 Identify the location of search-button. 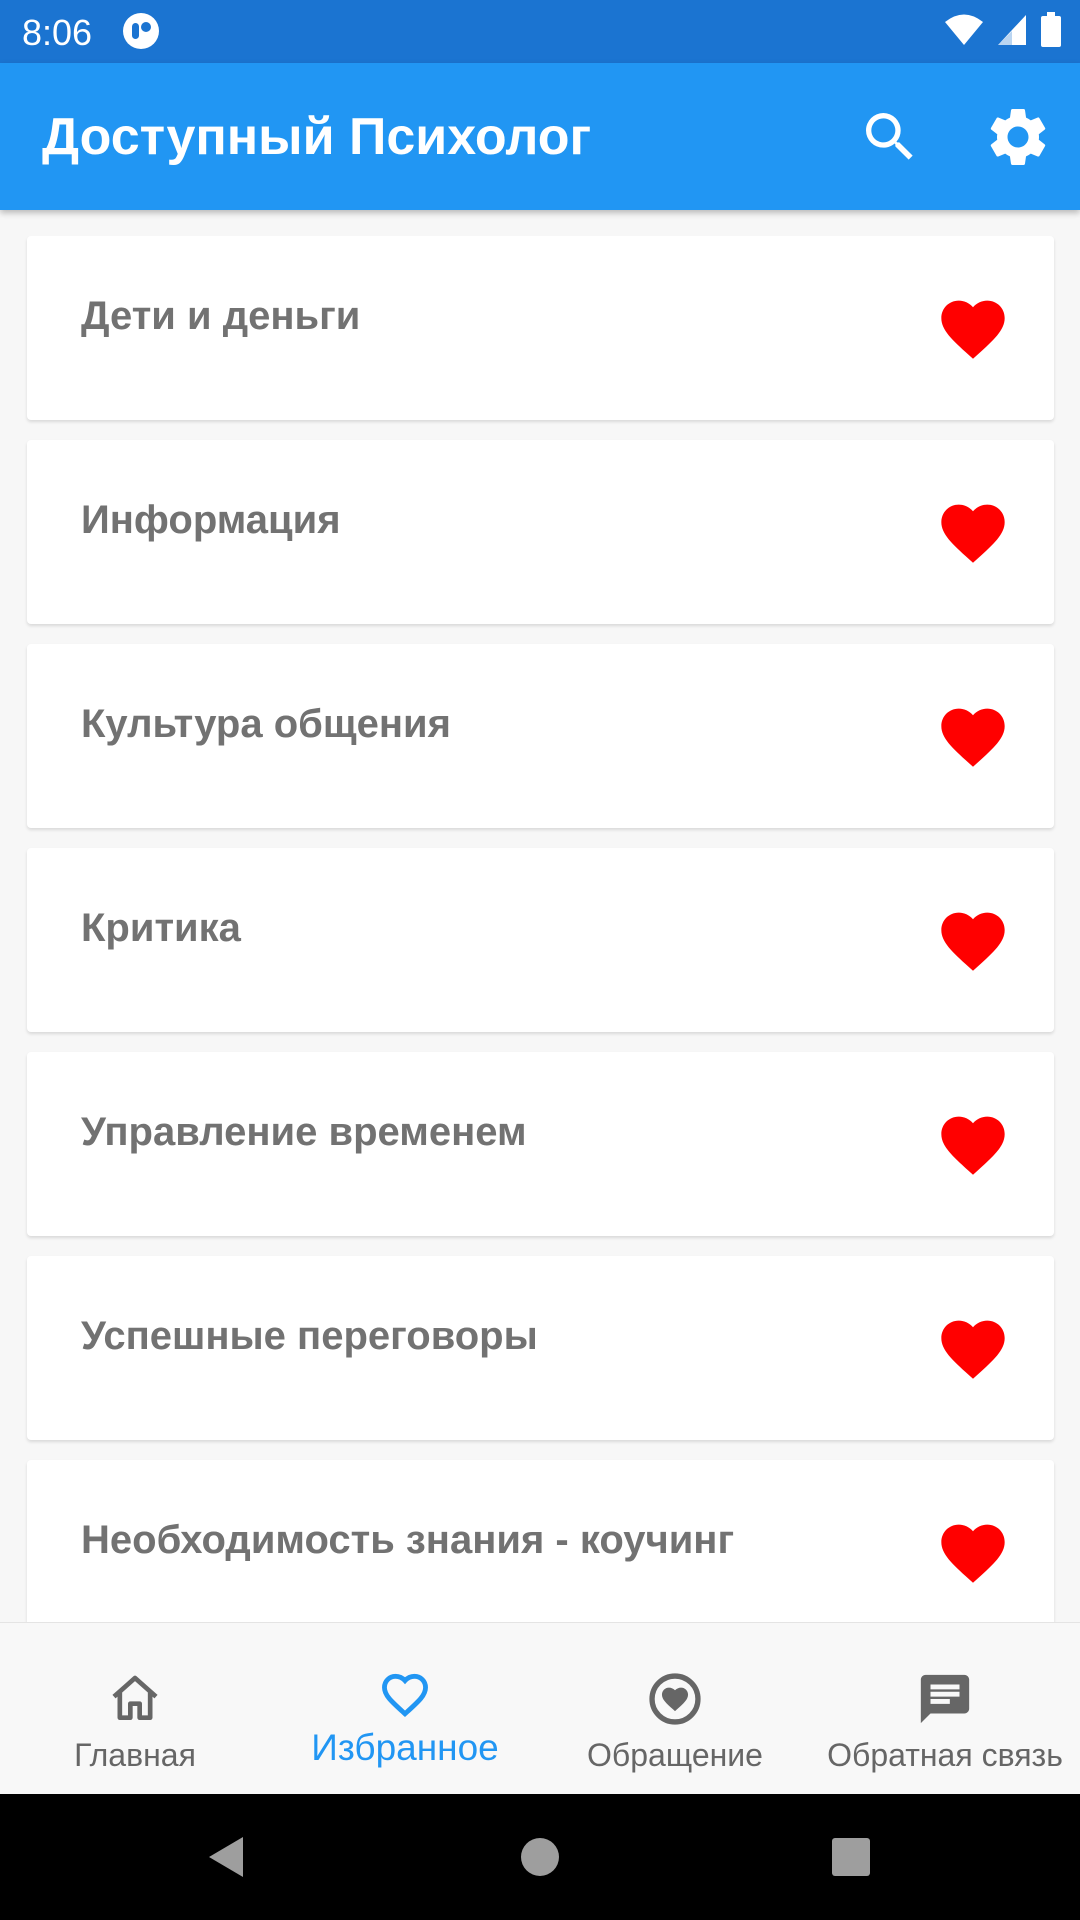
(890, 137).